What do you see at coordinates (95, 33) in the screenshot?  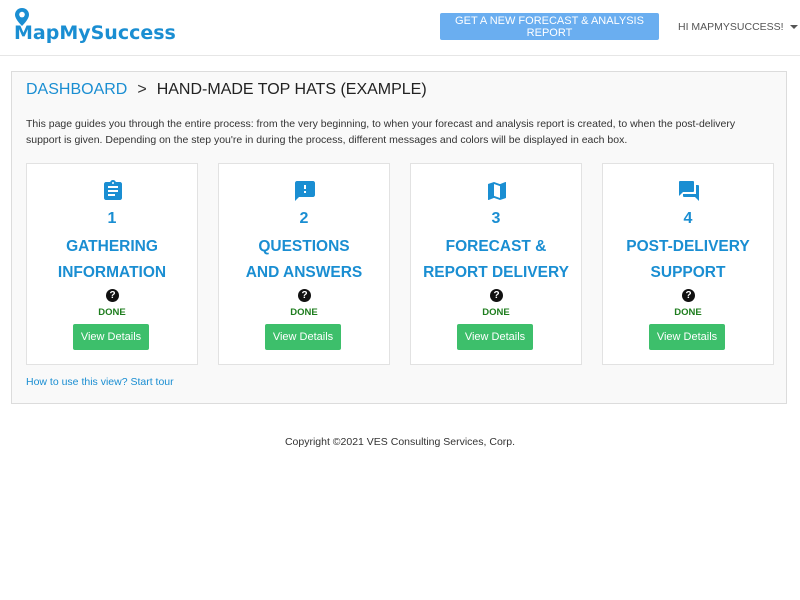 I see `logo-text: MapMySuccess` at bounding box center [95, 33].